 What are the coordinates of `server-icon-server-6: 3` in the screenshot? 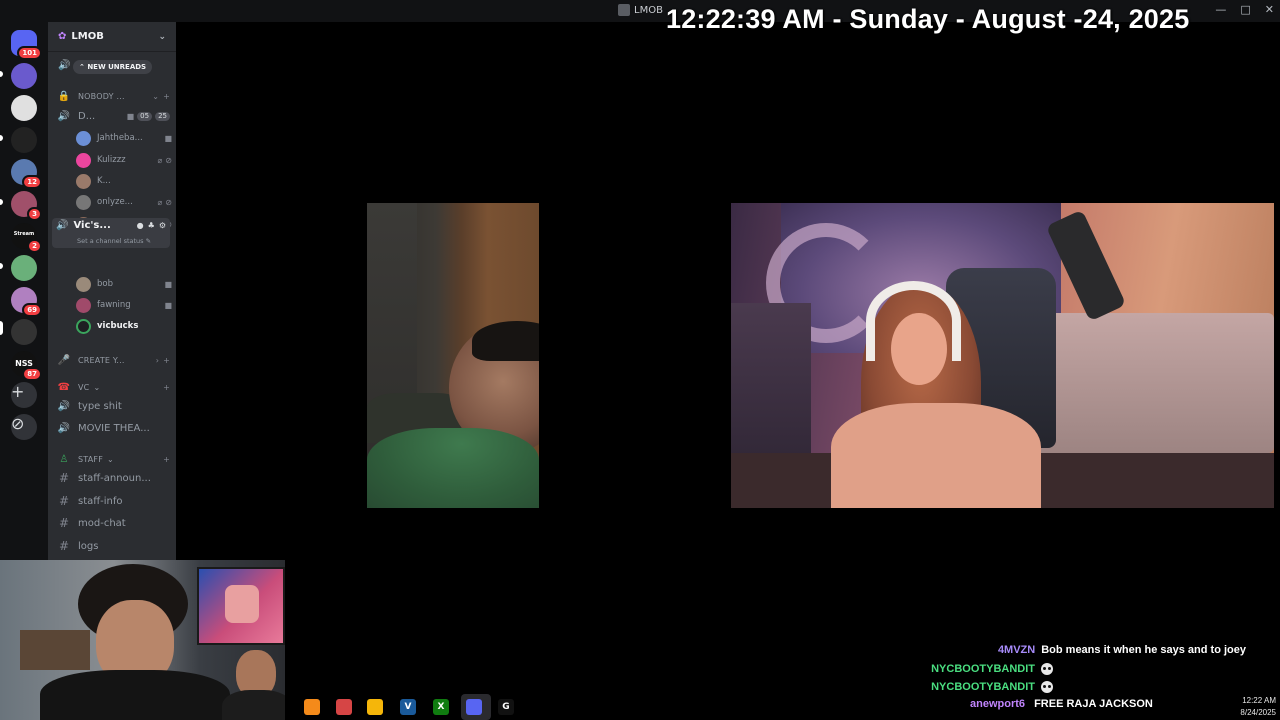 It's located at (26, 206).